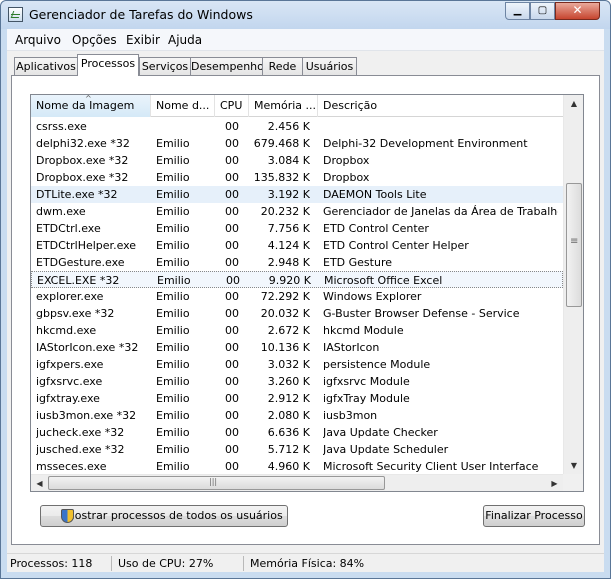 The width and height of the screenshot is (611, 579). What do you see at coordinates (534, 516) in the screenshot?
I see `end-process-button: Finalizar Processo` at bounding box center [534, 516].